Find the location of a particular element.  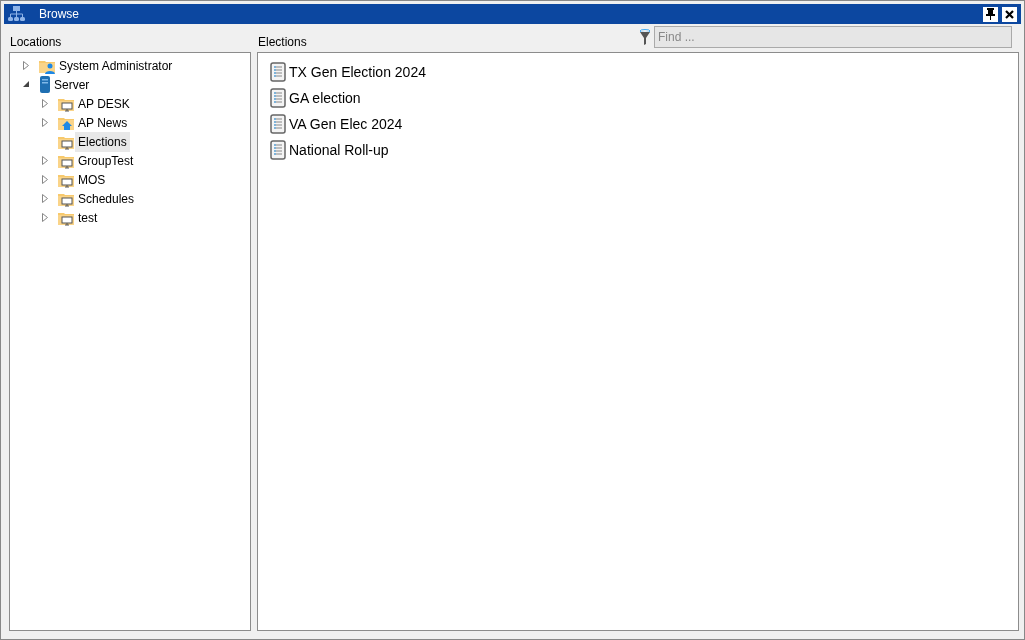

tree-item: AP News is located at coordinates (103, 122).